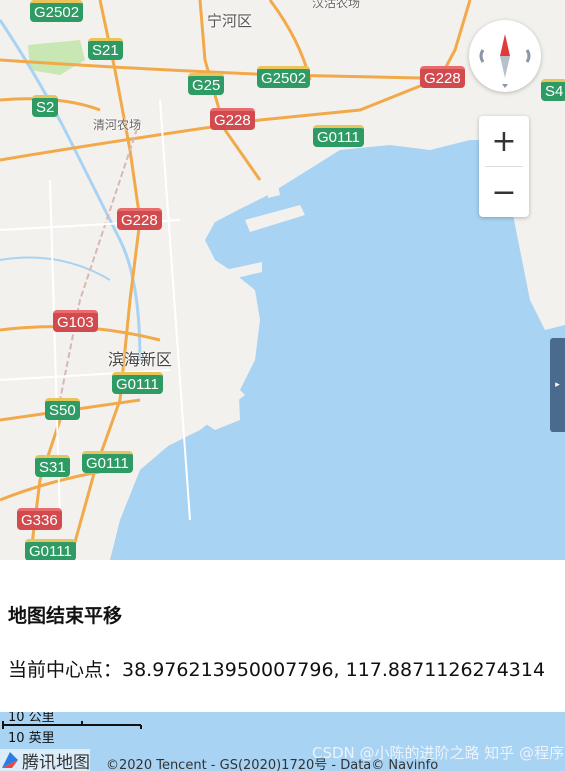 The width and height of the screenshot is (565, 771). What do you see at coordinates (230, 21) in the screenshot?
I see `place-label: 宁河区` at bounding box center [230, 21].